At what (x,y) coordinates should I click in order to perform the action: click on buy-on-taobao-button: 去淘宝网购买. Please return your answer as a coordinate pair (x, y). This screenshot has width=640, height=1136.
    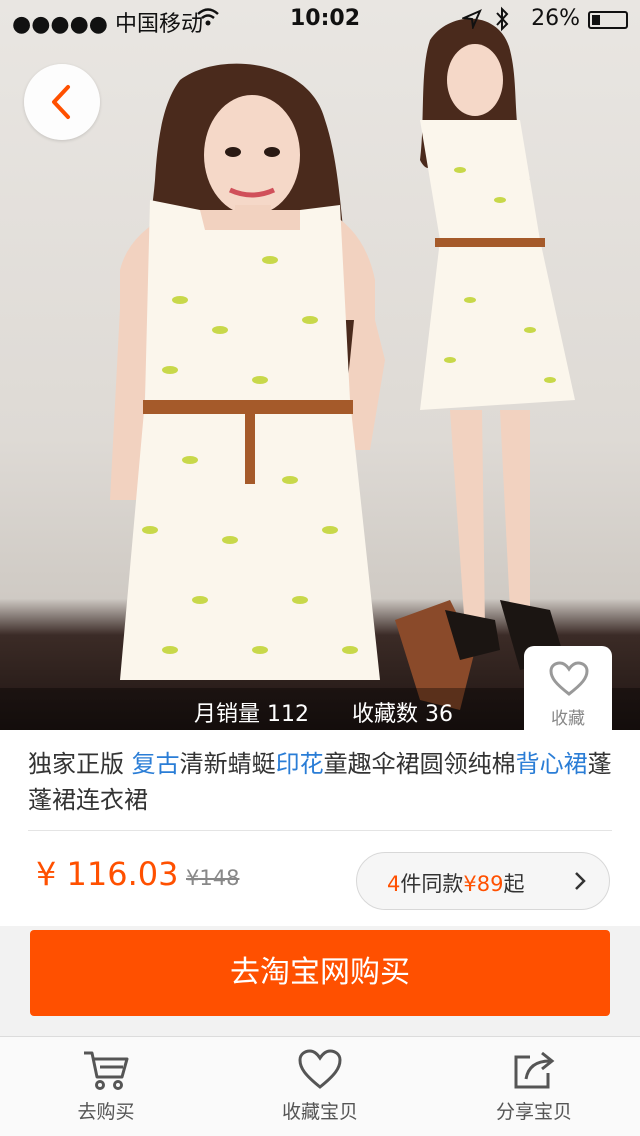
    Looking at the image, I should click on (320, 973).